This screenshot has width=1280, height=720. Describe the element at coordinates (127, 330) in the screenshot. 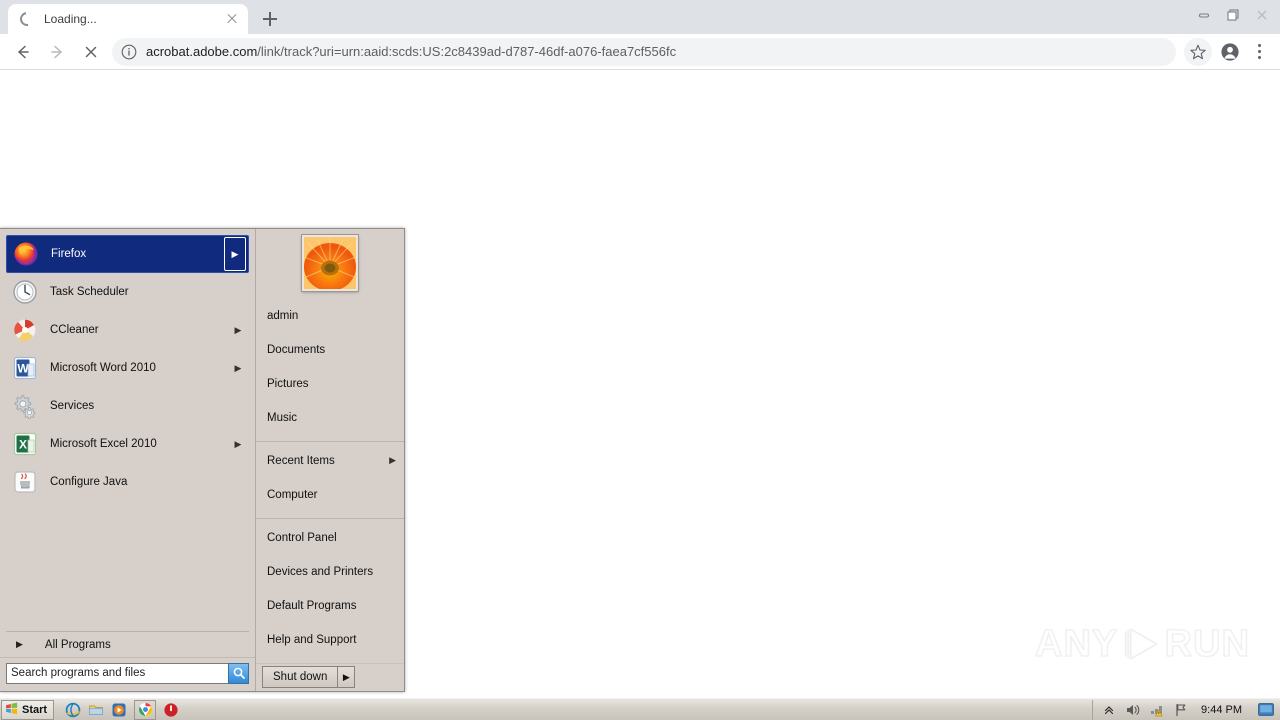

I see `start-menu-item-ccleaner: CCleaner ▶` at that location.